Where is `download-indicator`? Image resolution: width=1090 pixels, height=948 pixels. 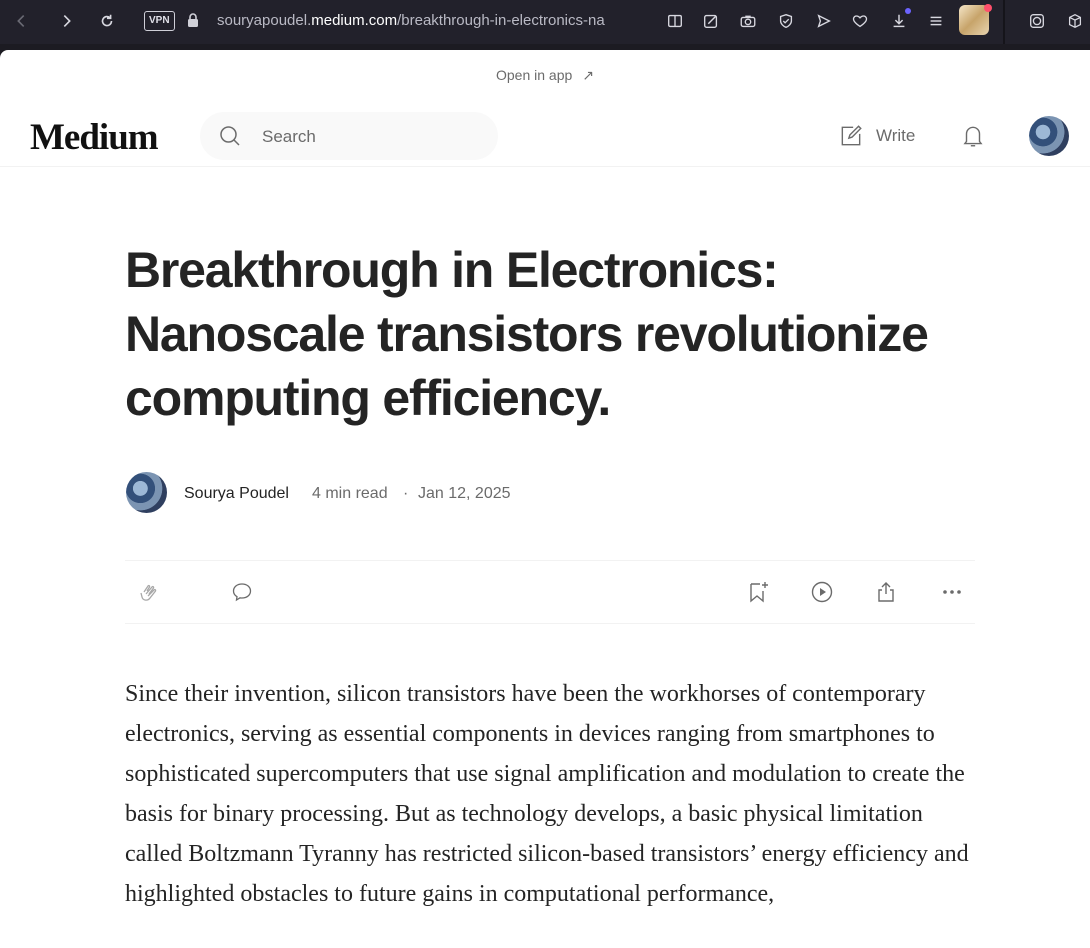 download-indicator is located at coordinates (908, 11).